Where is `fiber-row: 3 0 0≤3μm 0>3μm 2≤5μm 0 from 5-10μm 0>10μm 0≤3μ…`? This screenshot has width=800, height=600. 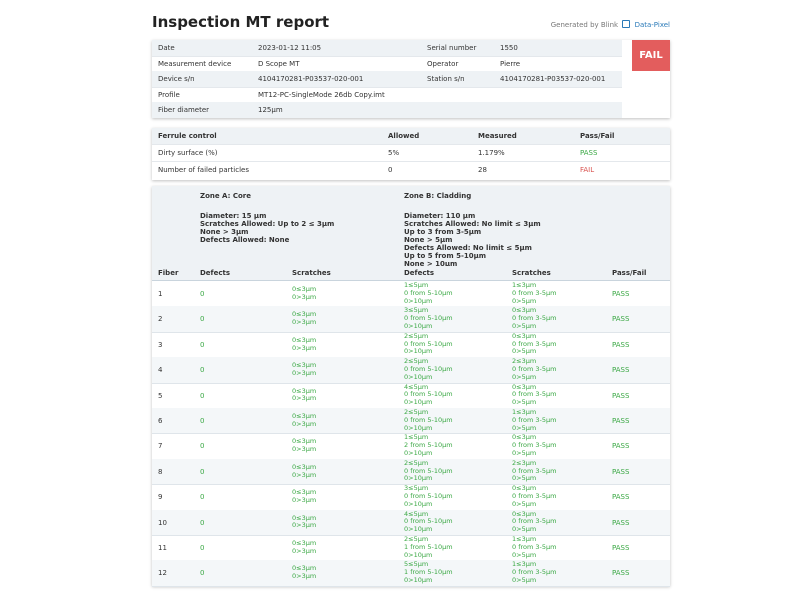
fiber-row: 3 0 0≤3μm 0>3μm 2≤5μm 0 from 5-10μm 0>10μm 0≤3μ… is located at coordinates (411, 345).